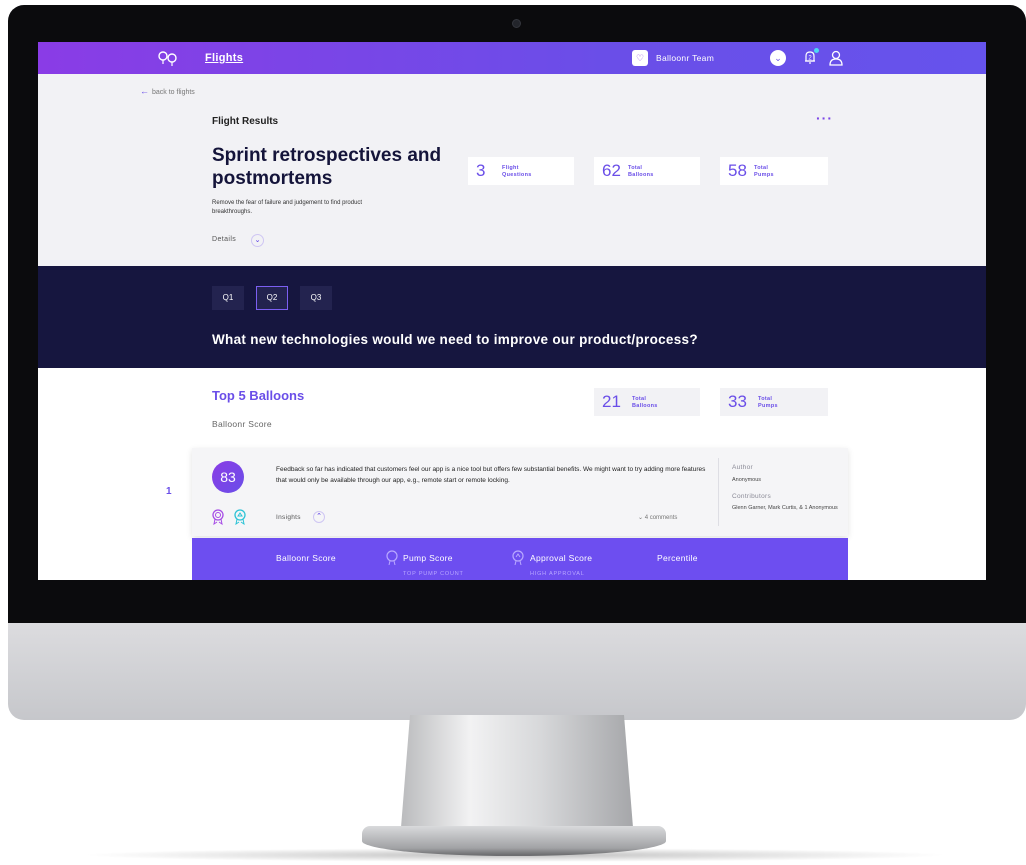  What do you see at coordinates (557, 574) in the screenshot?
I see `approval-score-subtitle: HIGH APPROVAL` at bounding box center [557, 574].